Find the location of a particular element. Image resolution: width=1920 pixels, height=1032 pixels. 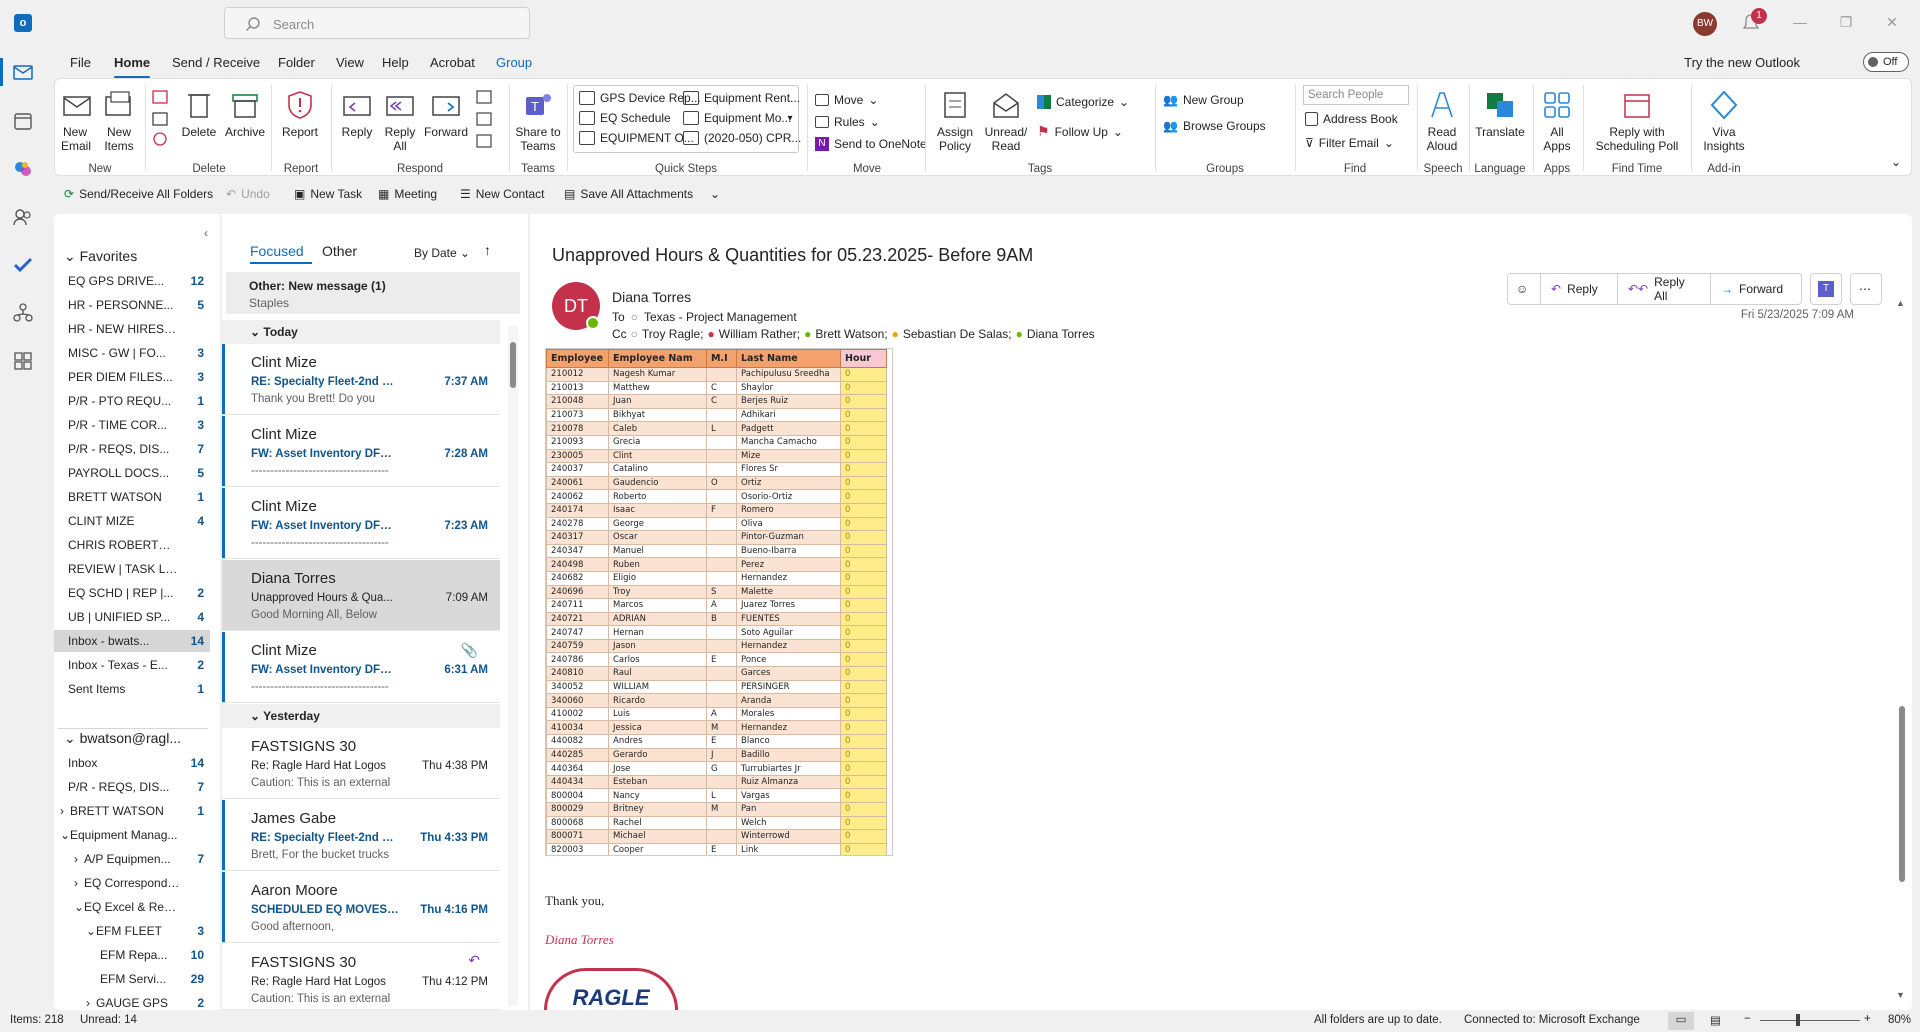

search-people-input: Search People is located at coordinates (1356, 95).